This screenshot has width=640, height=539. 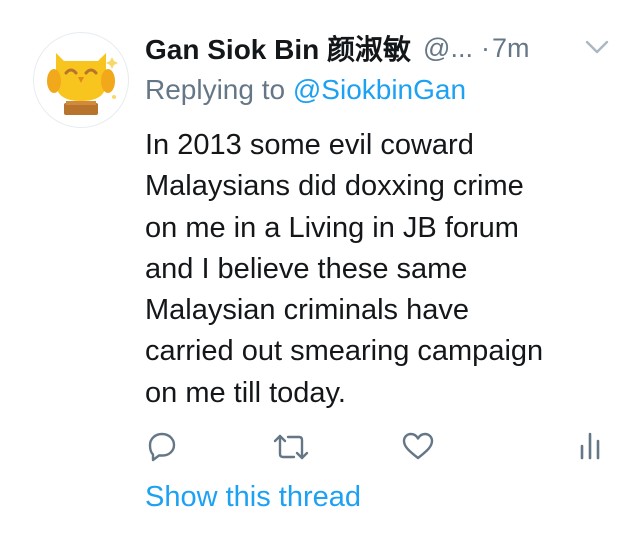 I want to click on tweet-text-line: Malaysian criminals have, so click(x=307, y=310).